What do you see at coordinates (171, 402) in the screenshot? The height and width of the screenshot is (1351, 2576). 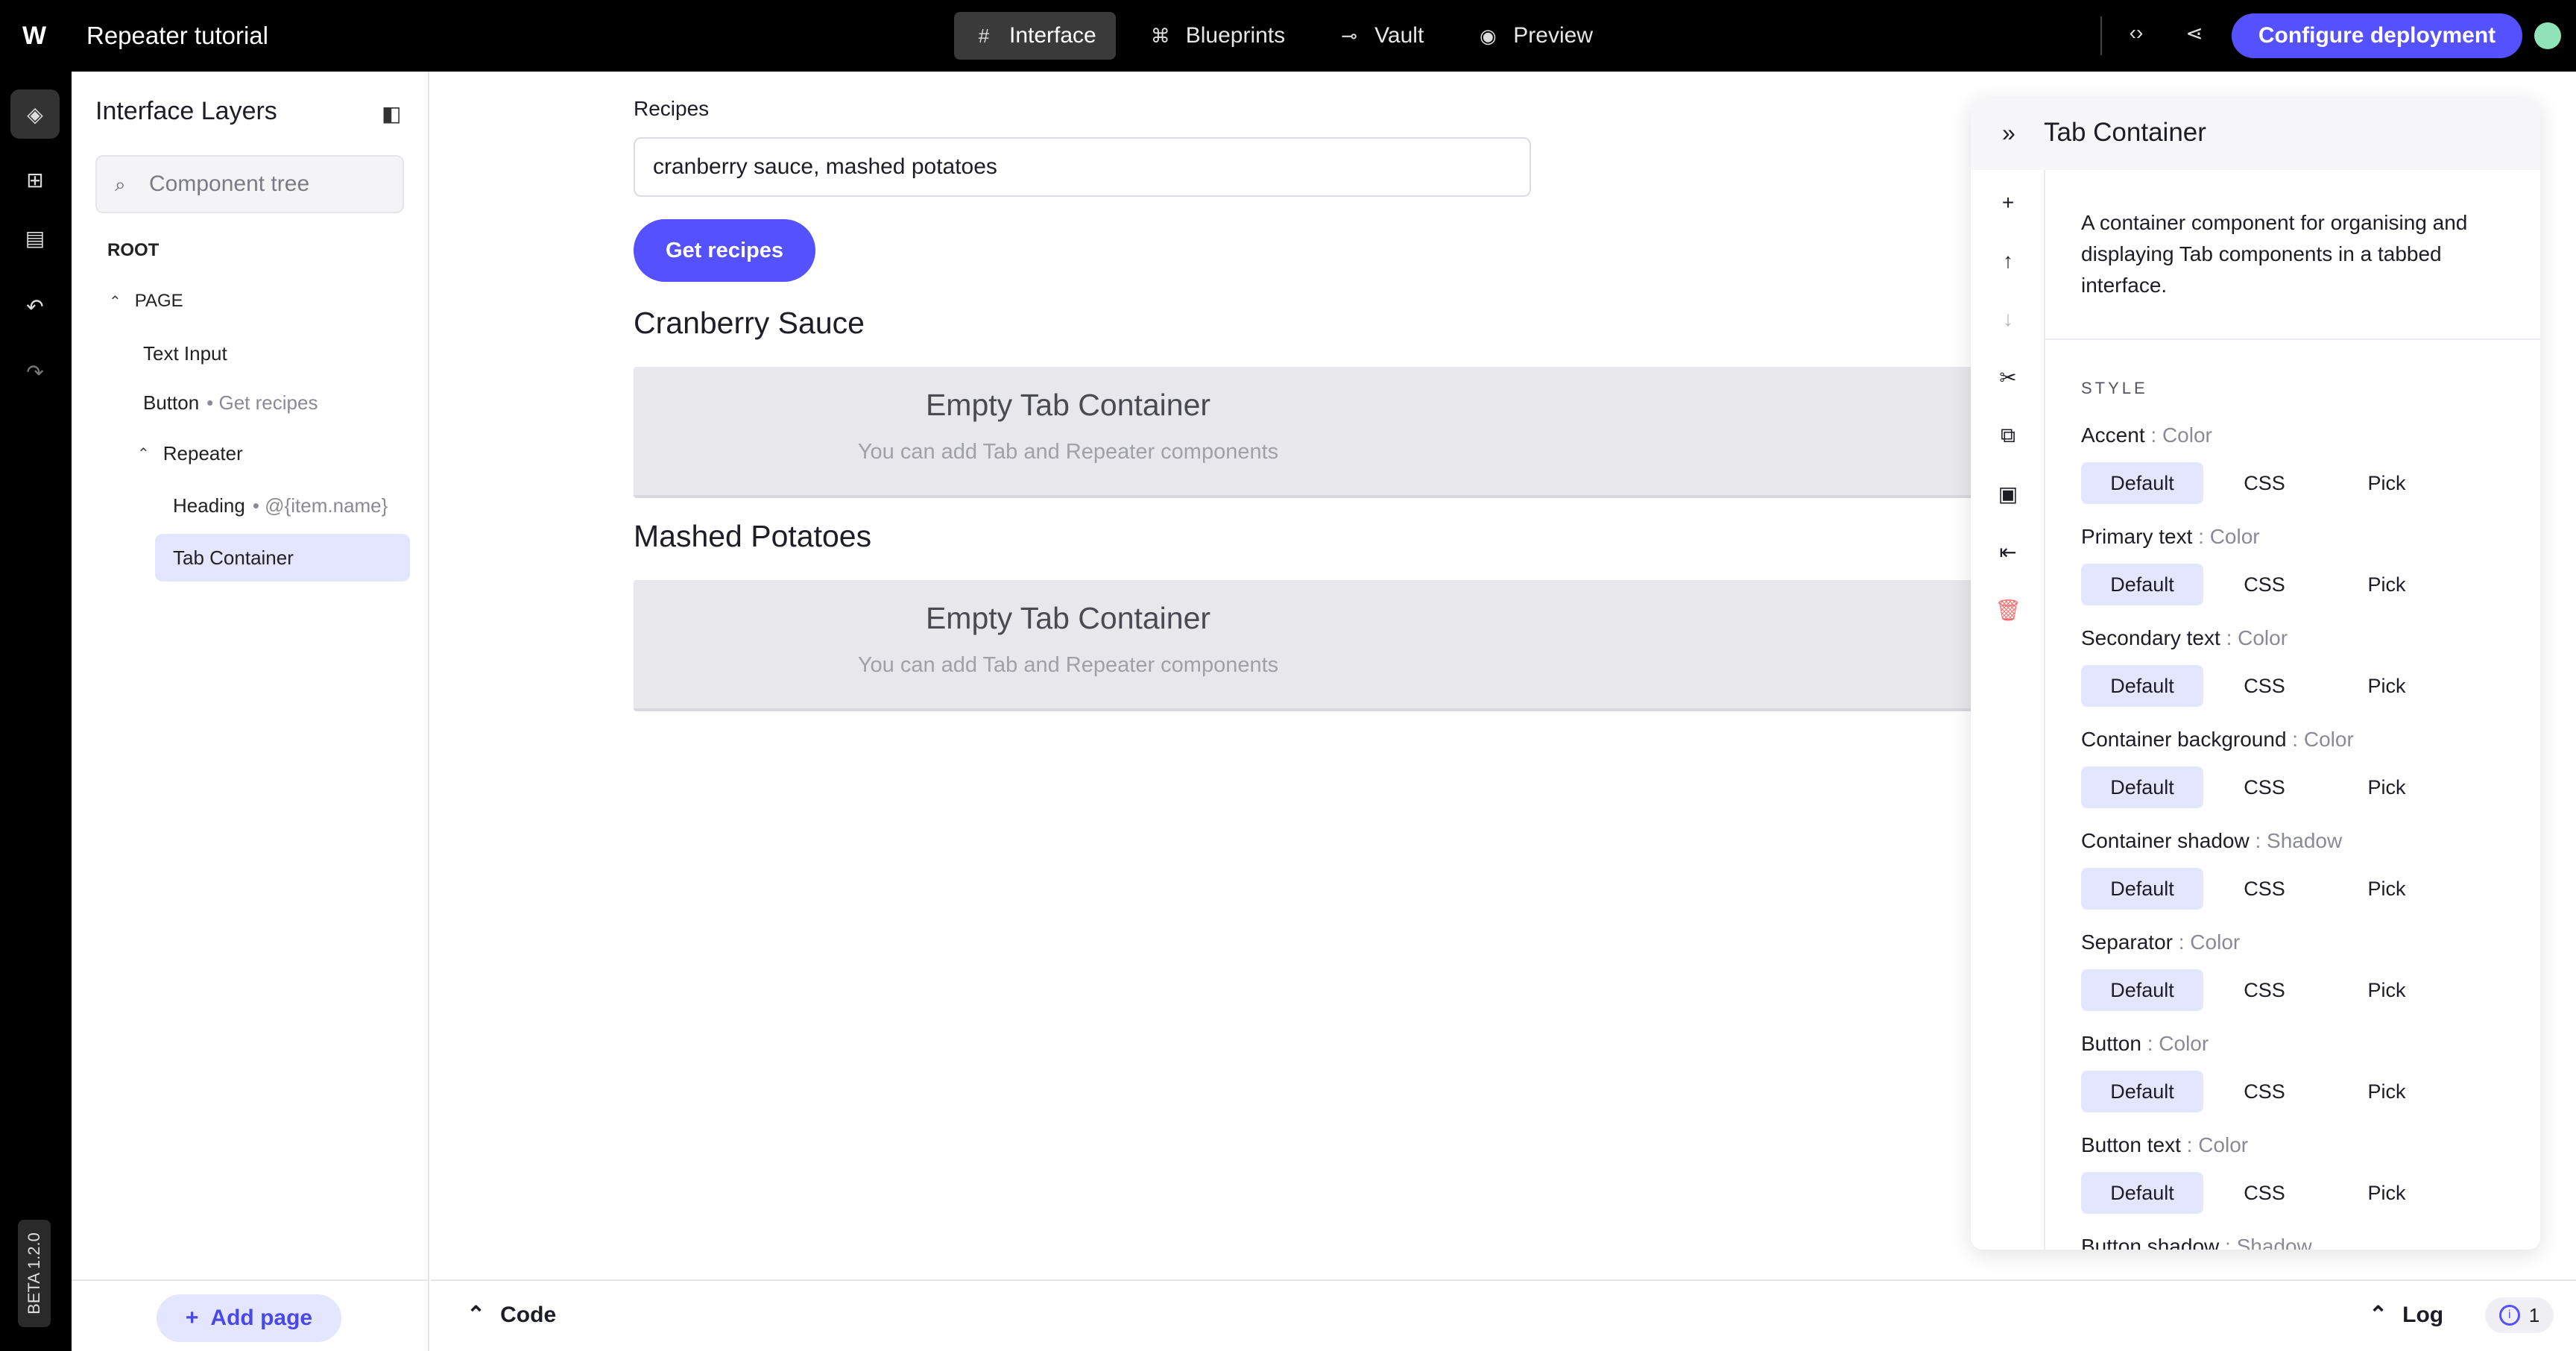 I see `tree-button-label: Button` at bounding box center [171, 402].